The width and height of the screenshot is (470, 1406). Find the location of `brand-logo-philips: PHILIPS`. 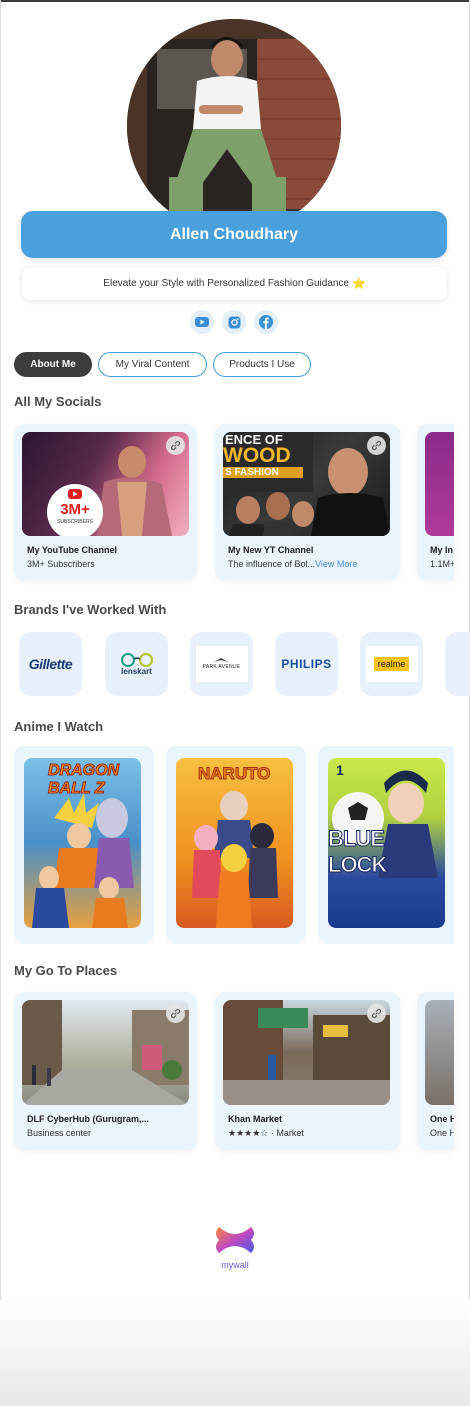

brand-logo-philips: PHILIPS is located at coordinates (306, 664).